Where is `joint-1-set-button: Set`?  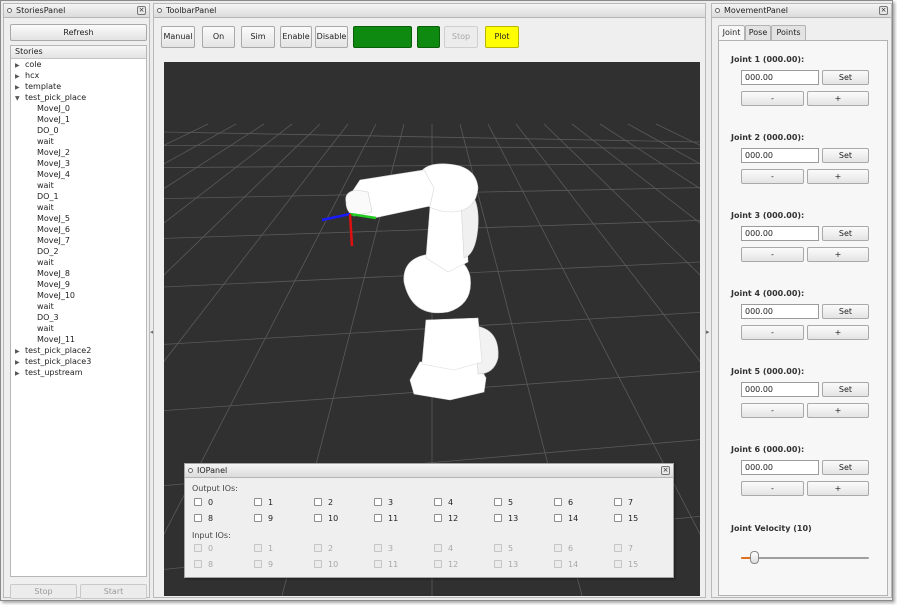 joint-1-set-button: Set is located at coordinates (845, 77).